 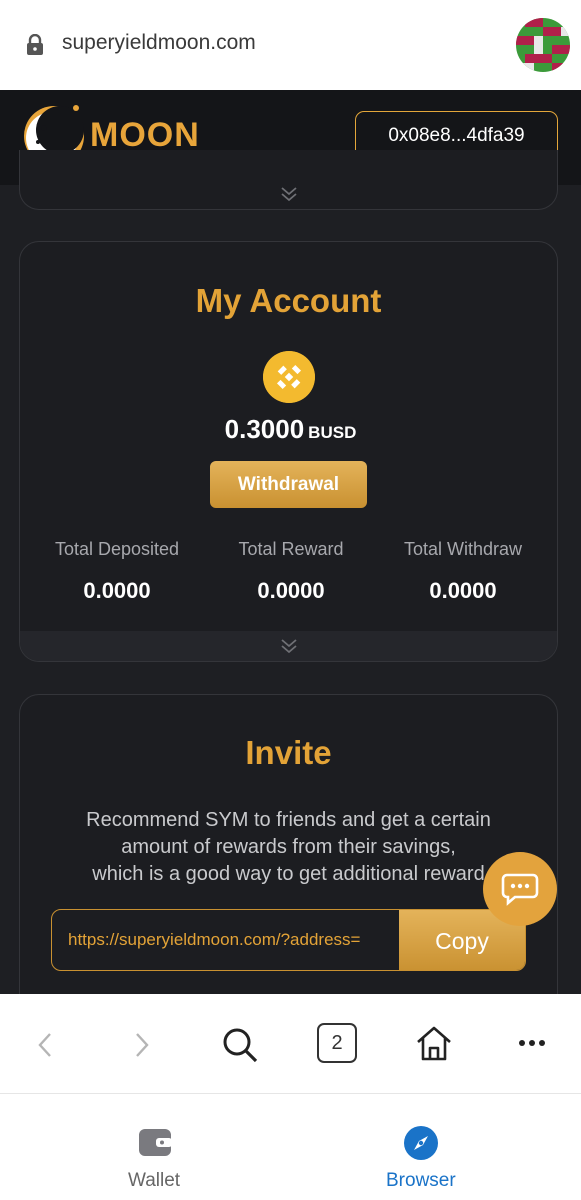 What do you see at coordinates (291, 549) in the screenshot?
I see `stat-label-reward: Total Reward` at bounding box center [291, 549].